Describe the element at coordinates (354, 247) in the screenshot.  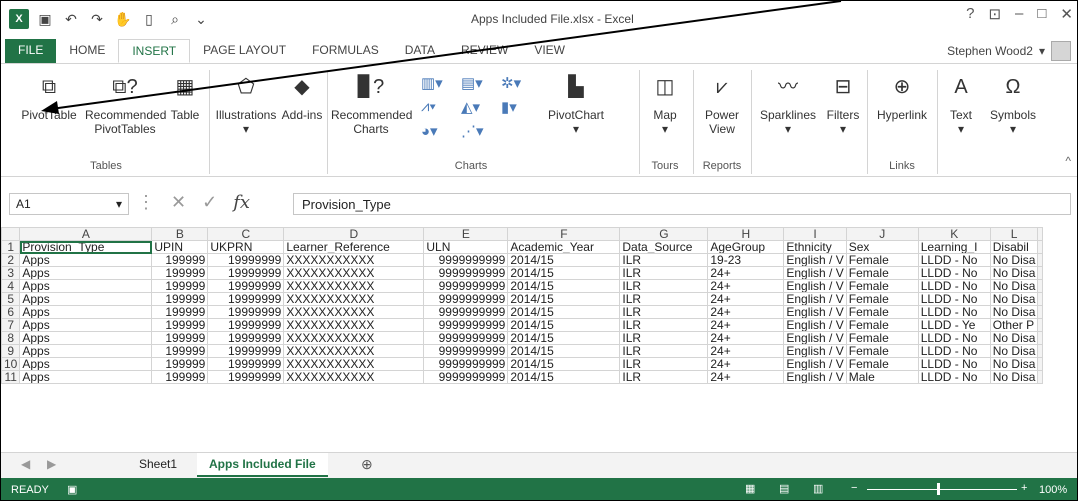
I see `cell: Learner_Reference` at that location.